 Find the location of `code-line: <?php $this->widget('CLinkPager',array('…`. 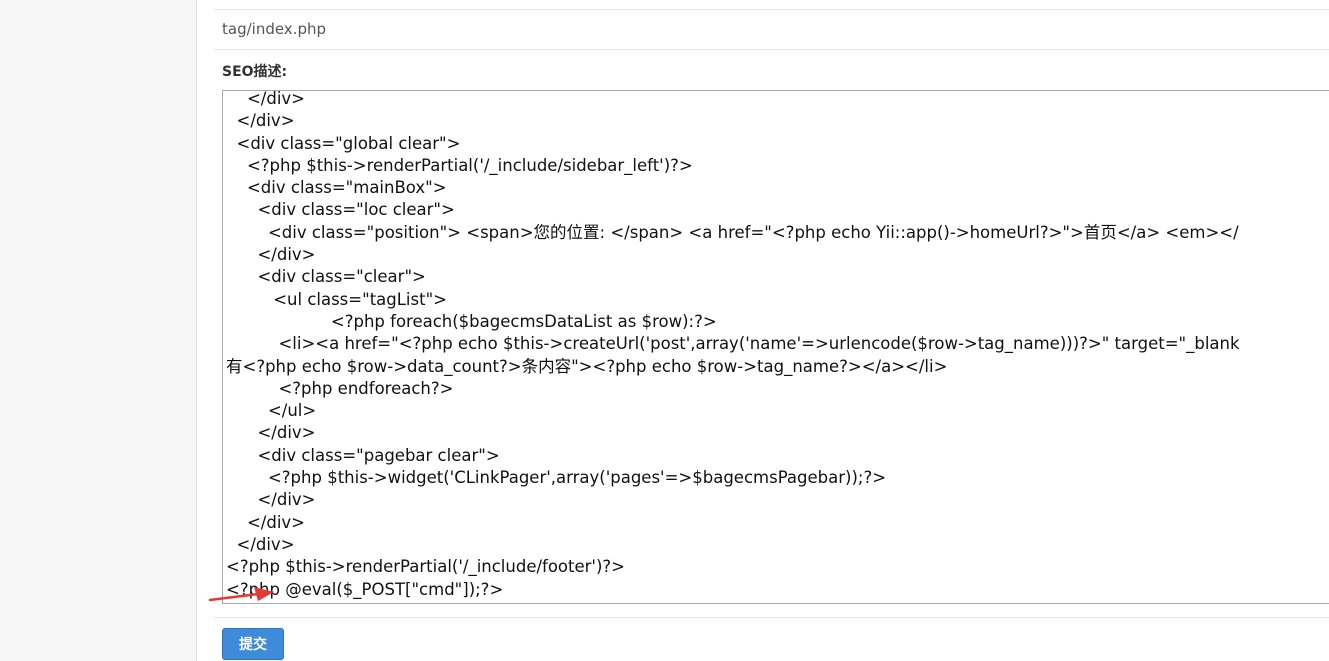

code-line: <?php $this->widget('CLinkPager',array('… is located at coordinates (556, 478).